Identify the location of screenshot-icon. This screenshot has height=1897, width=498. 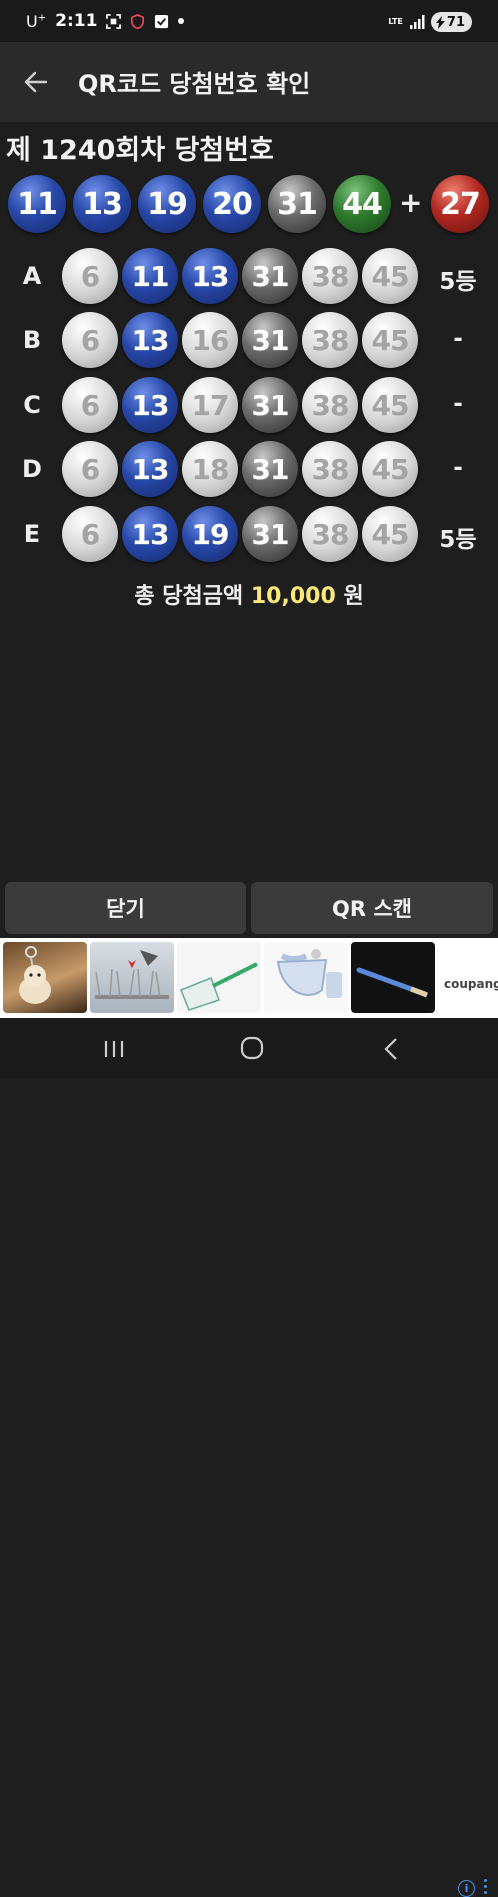
(114, 21).